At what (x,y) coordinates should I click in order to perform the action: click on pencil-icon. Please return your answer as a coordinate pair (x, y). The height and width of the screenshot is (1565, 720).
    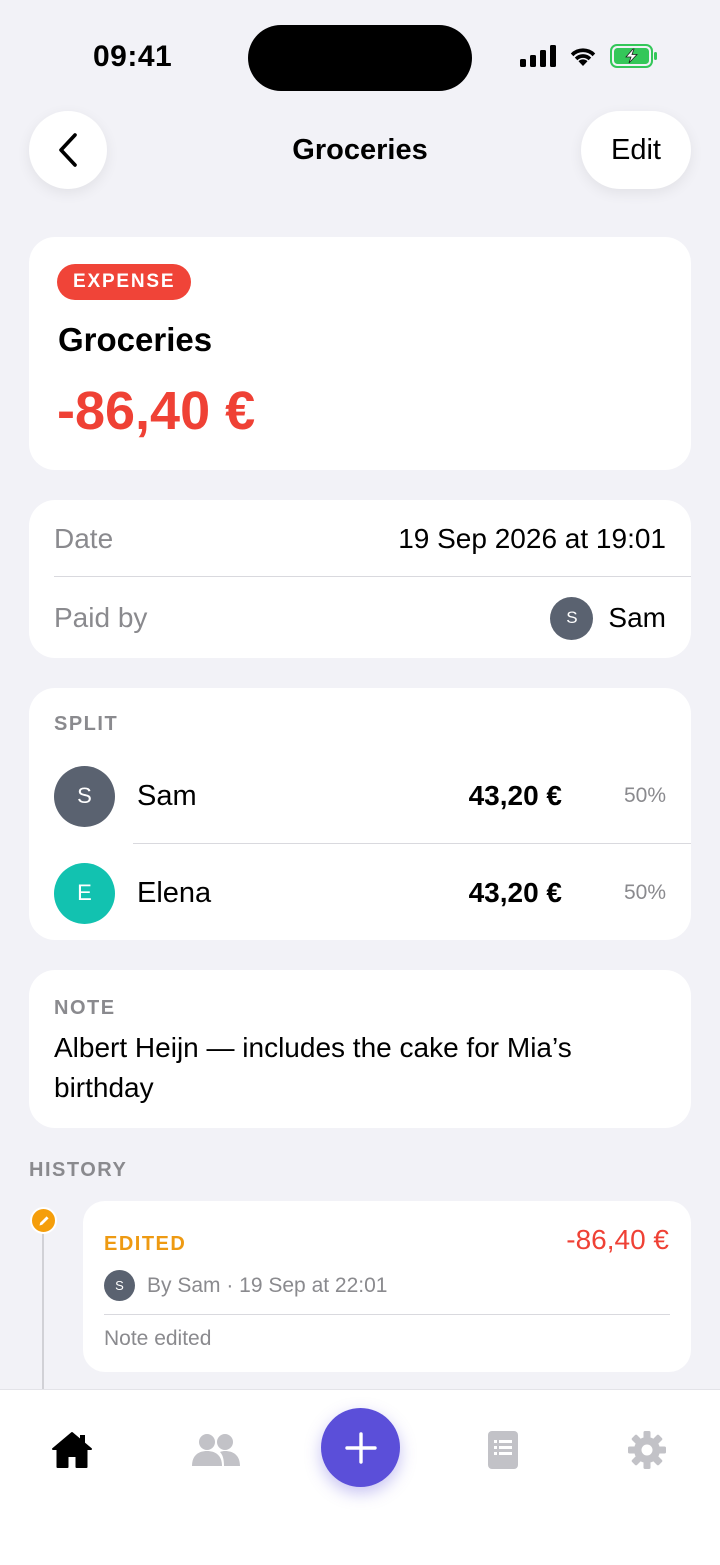
    Looking at the image, I should click on (43, 1220).